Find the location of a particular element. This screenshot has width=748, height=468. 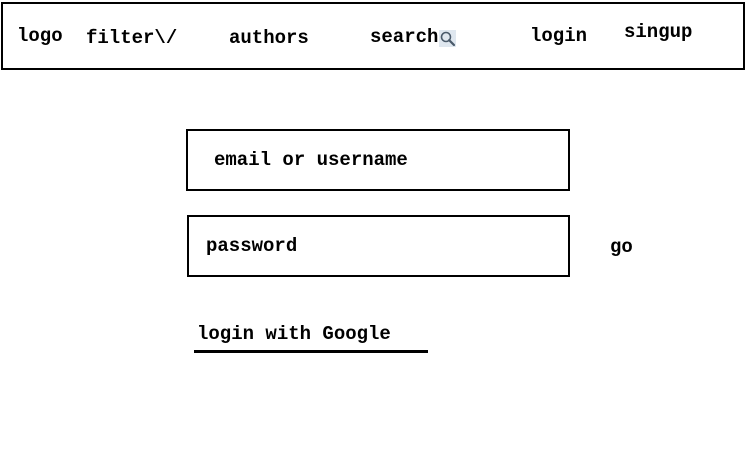

authors-link: authors is located at coordinates (269, 38).